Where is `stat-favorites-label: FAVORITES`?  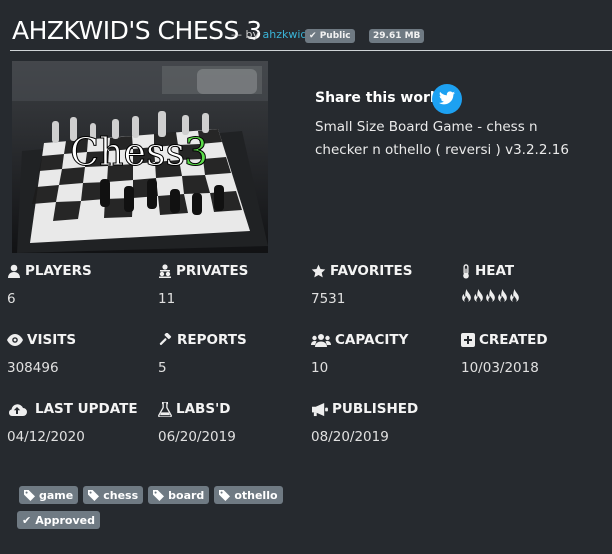
stat-favorites-label: FAVORITES is located at coordinates (371, 271).